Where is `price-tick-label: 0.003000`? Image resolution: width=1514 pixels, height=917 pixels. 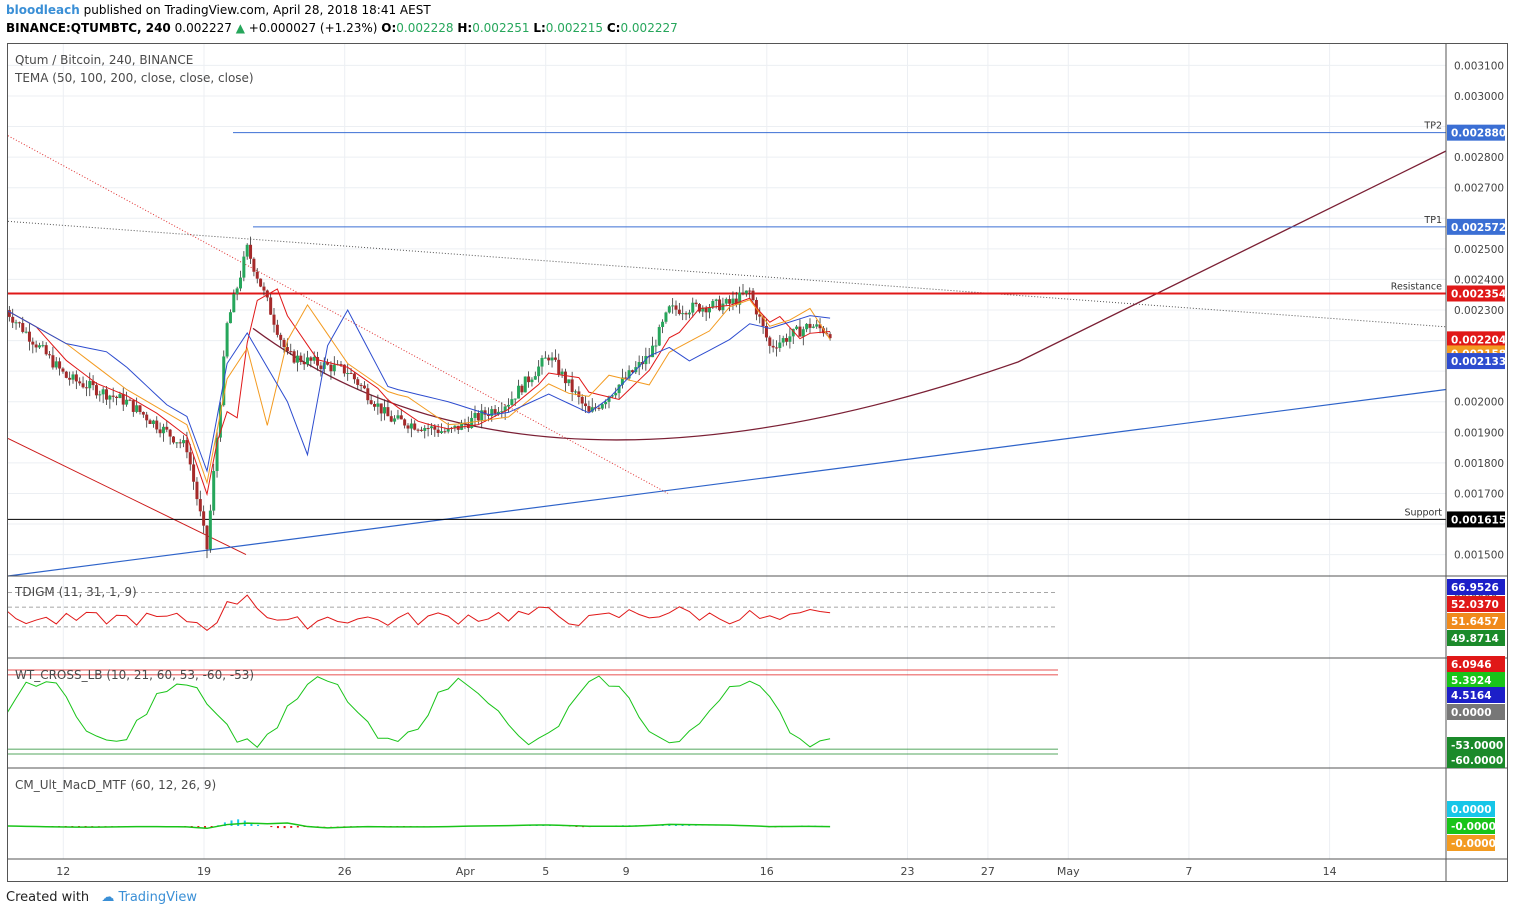 price-tick-label: 0.003000 is located at coordinates (1479, 97).